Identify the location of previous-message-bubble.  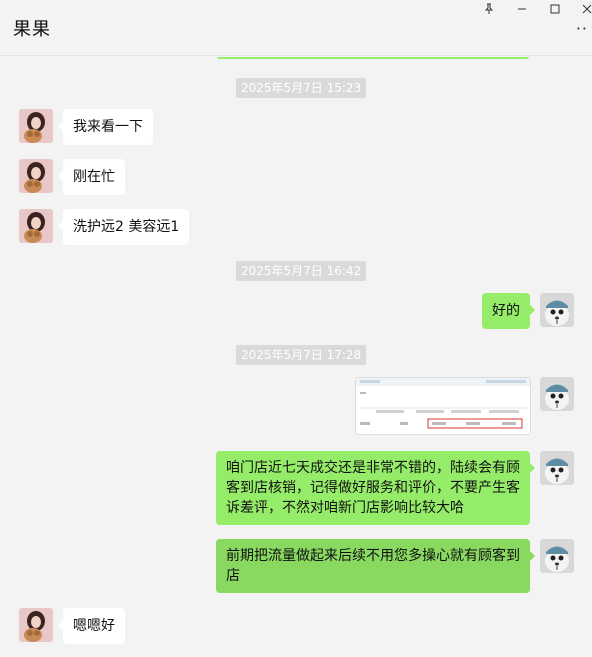
(373, 58).